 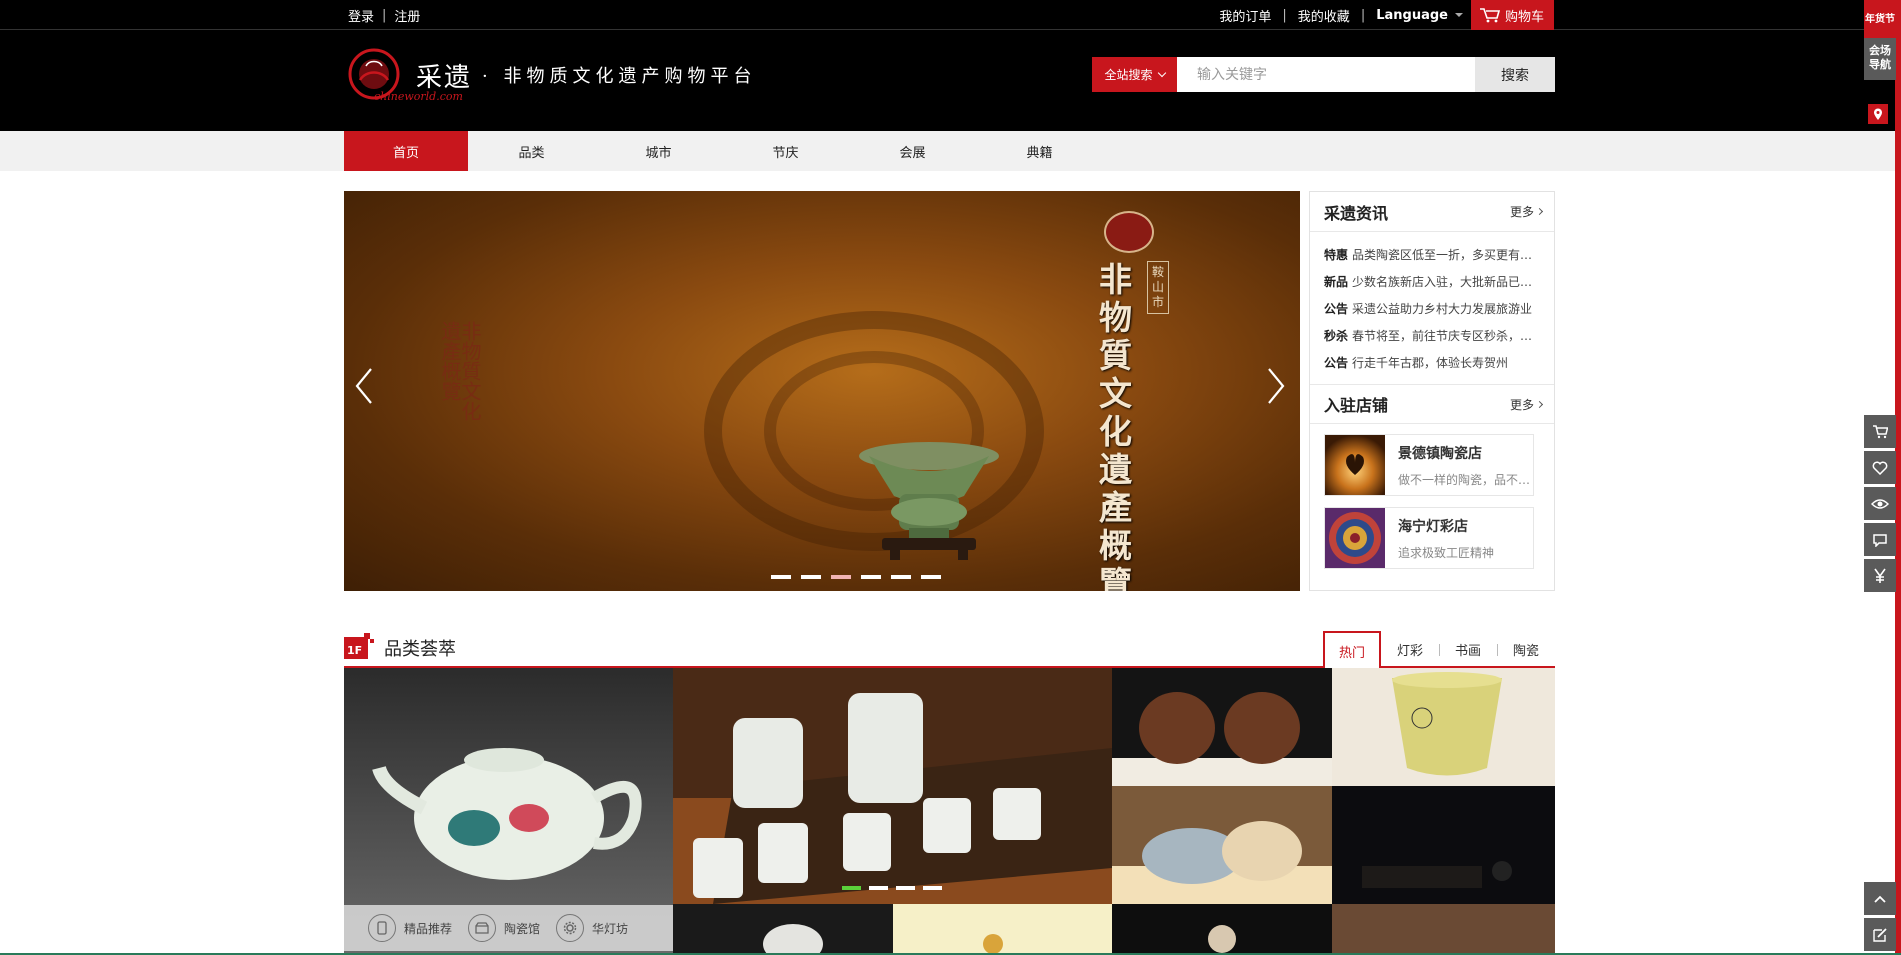 What do you see at coordinates (1161, 72) in the screenshot?
I see `chevron-down-icon` at bounding box center [1161, 72].